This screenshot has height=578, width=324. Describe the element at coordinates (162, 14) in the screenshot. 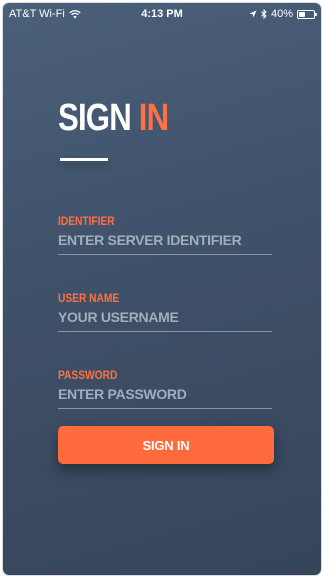

I see `status-bar: AT&T Wi-Fi 4:13 PM 40%` at that location.